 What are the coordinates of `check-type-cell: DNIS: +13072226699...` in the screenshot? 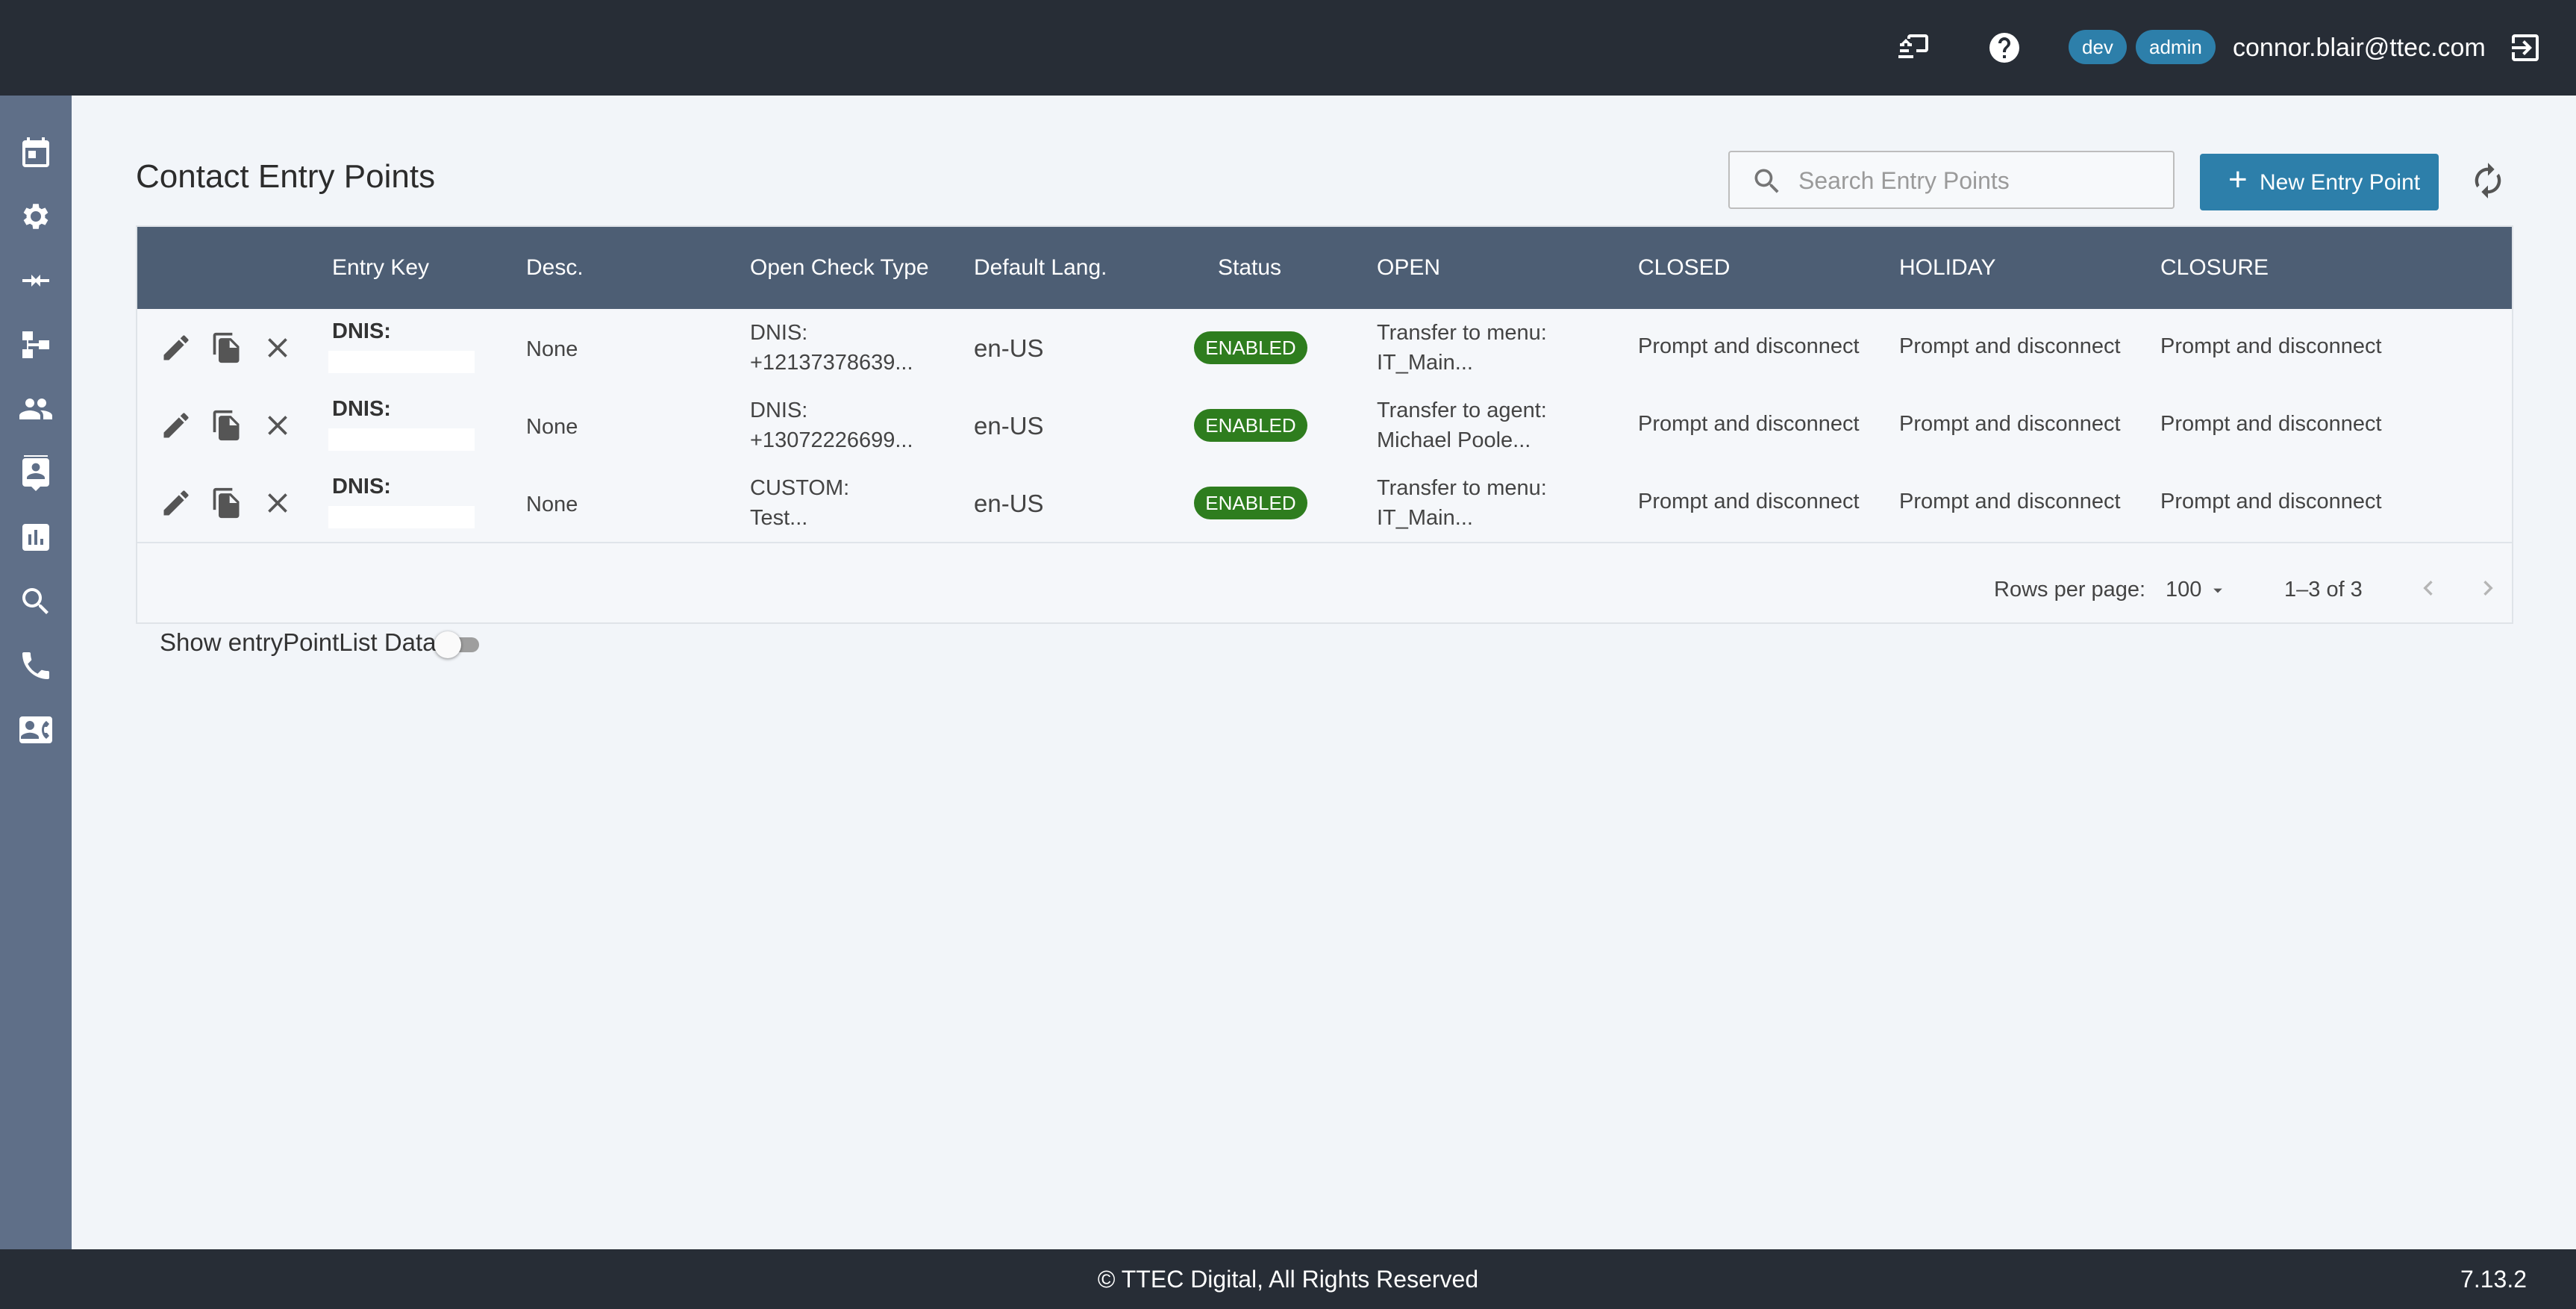 It's located at (831, 425).